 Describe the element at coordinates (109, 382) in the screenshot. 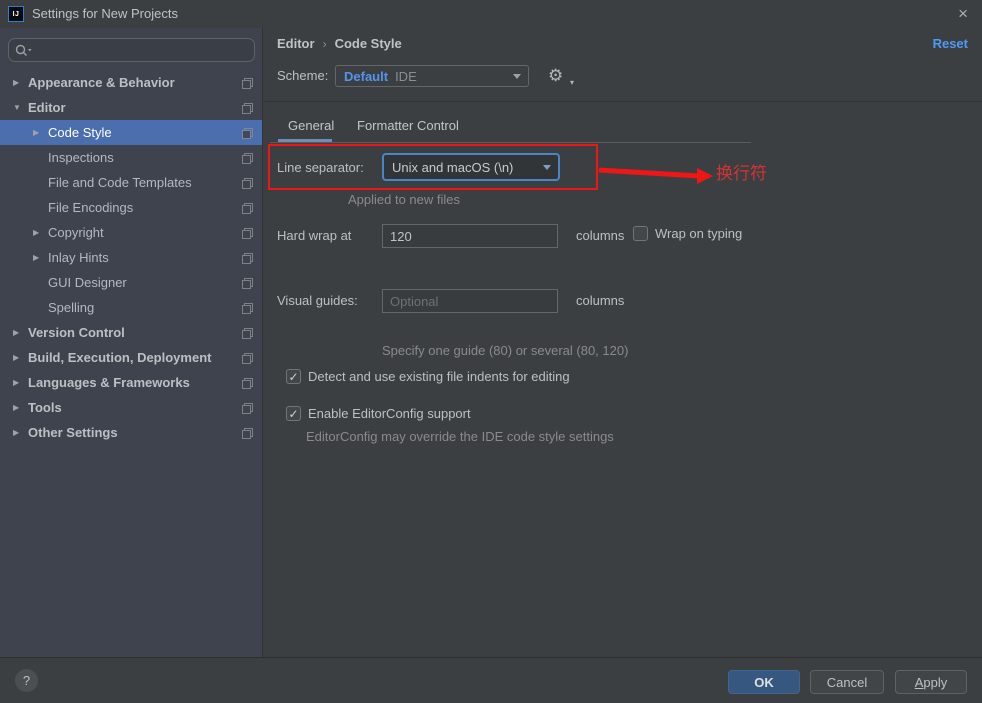

I see `sidebar-item-label: Languages & Frameworks` at that location.